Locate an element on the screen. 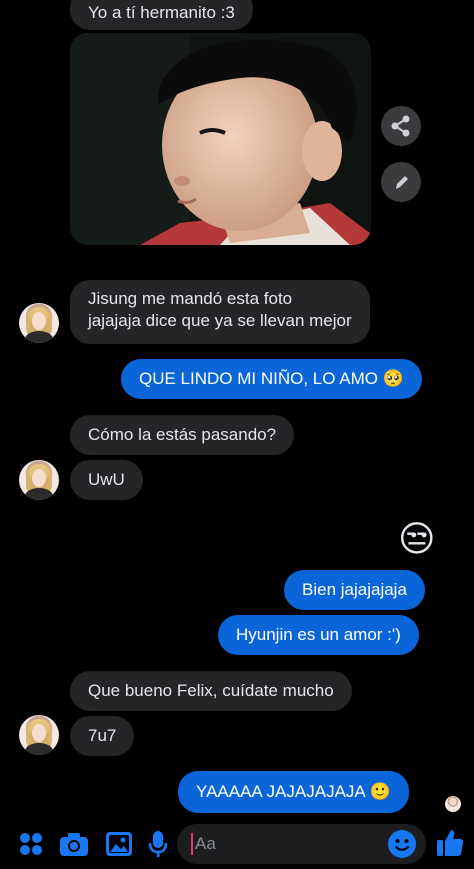 Image resolution: width=474 pixels, height=869 pixels. microphone-icon is located at coordinates (158, 844).